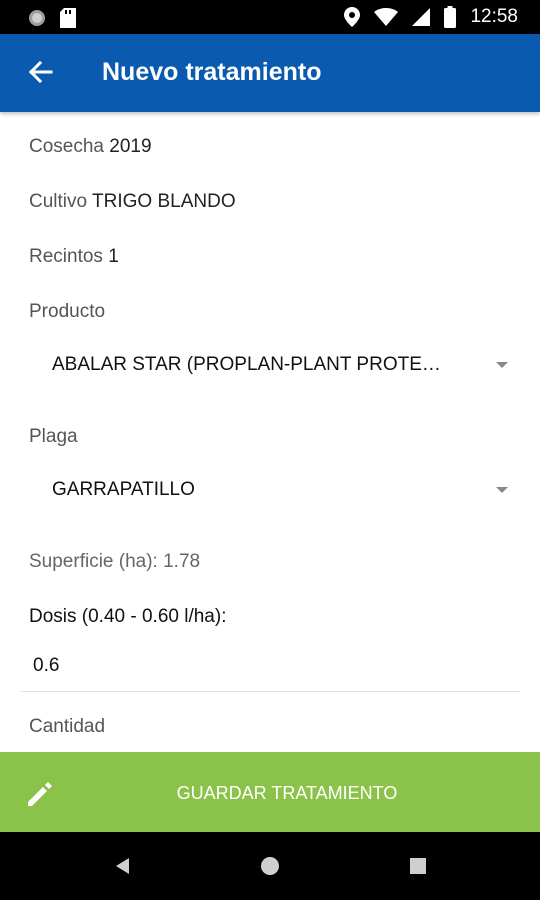 This screenshot has height=900, width=540. I want to click on status-time: 12:58, so click(494, 16).